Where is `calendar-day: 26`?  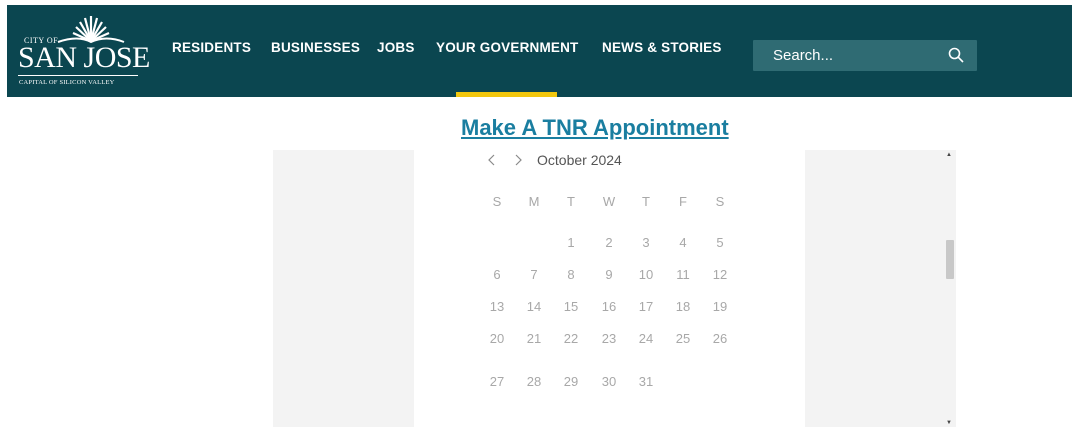
calendar-day: 26 is located at coordinates (720, 338).